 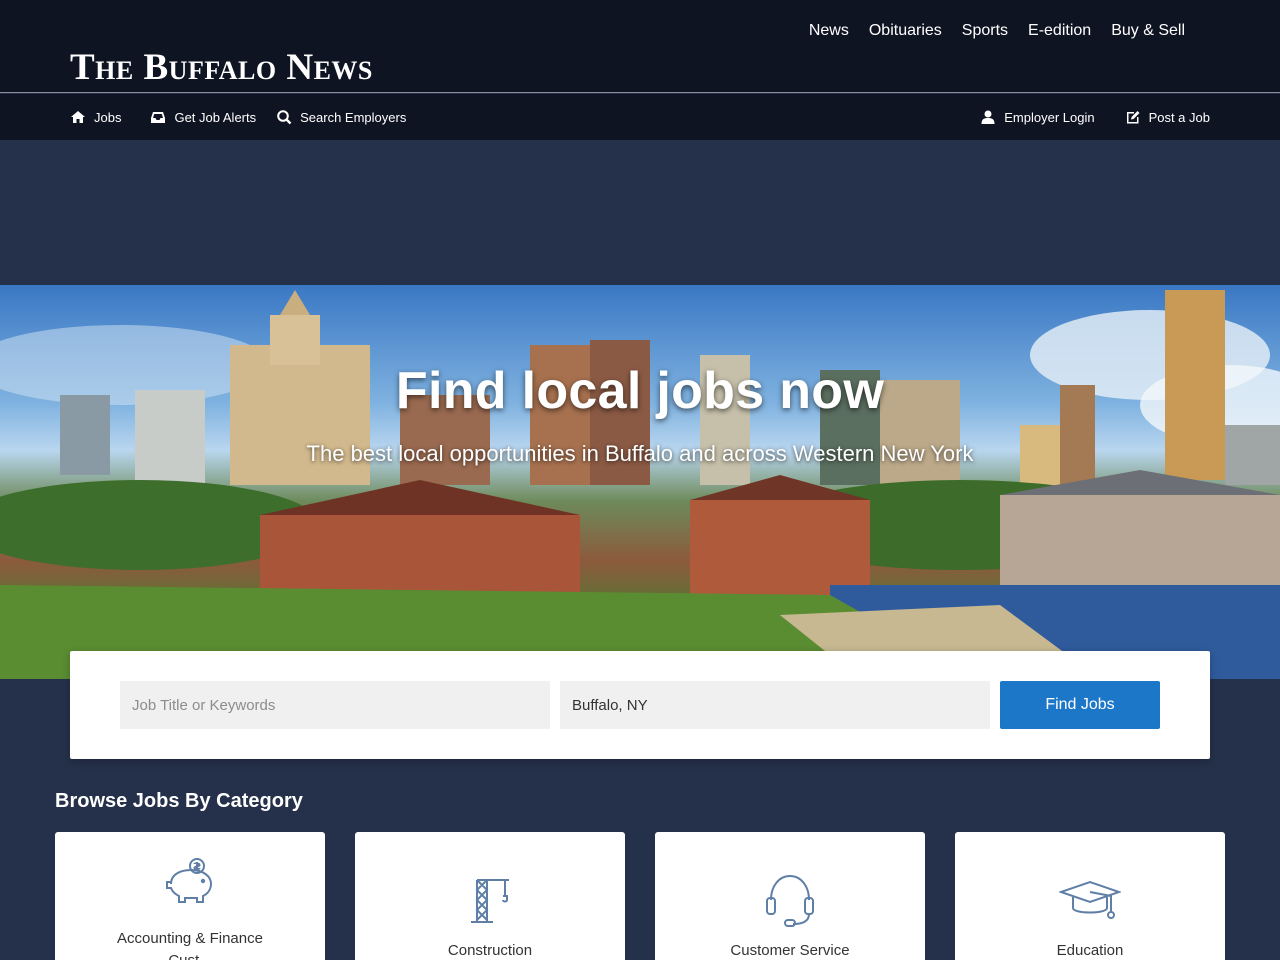 I want to click on category-card-customer-service: Customer Service, so click(x=790, y=896).